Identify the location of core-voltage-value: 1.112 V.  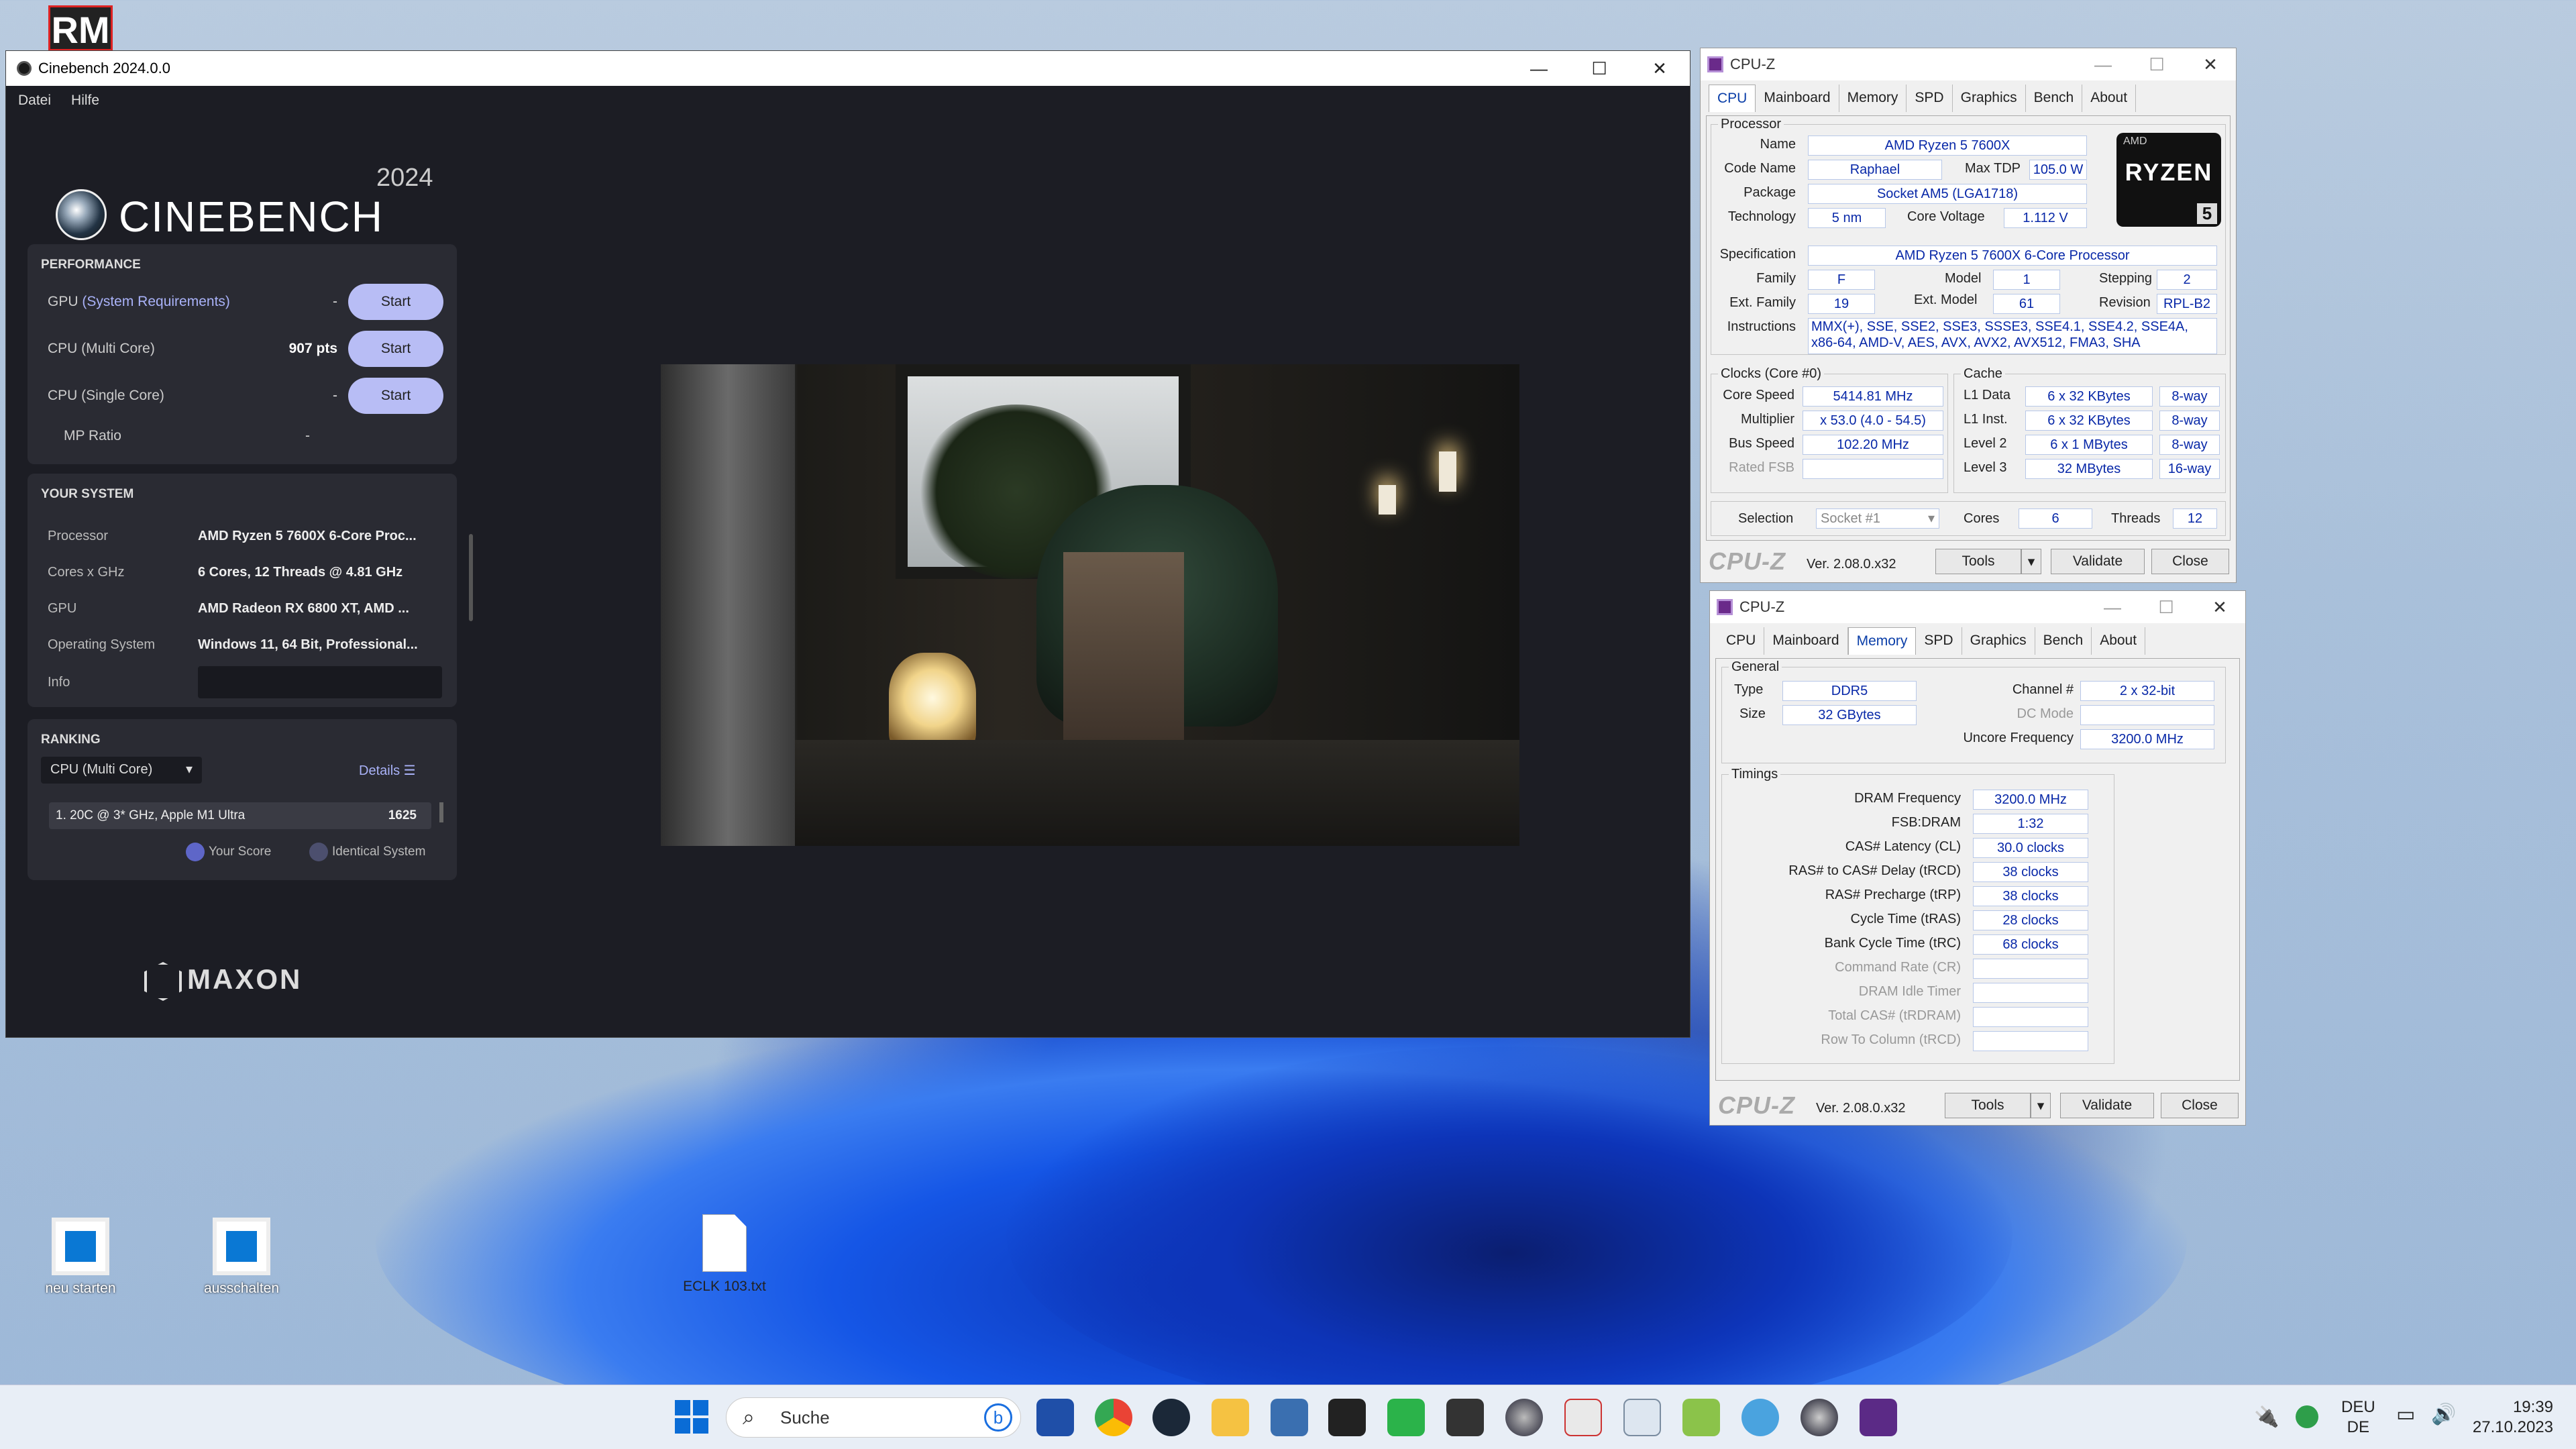
(2045, 218).